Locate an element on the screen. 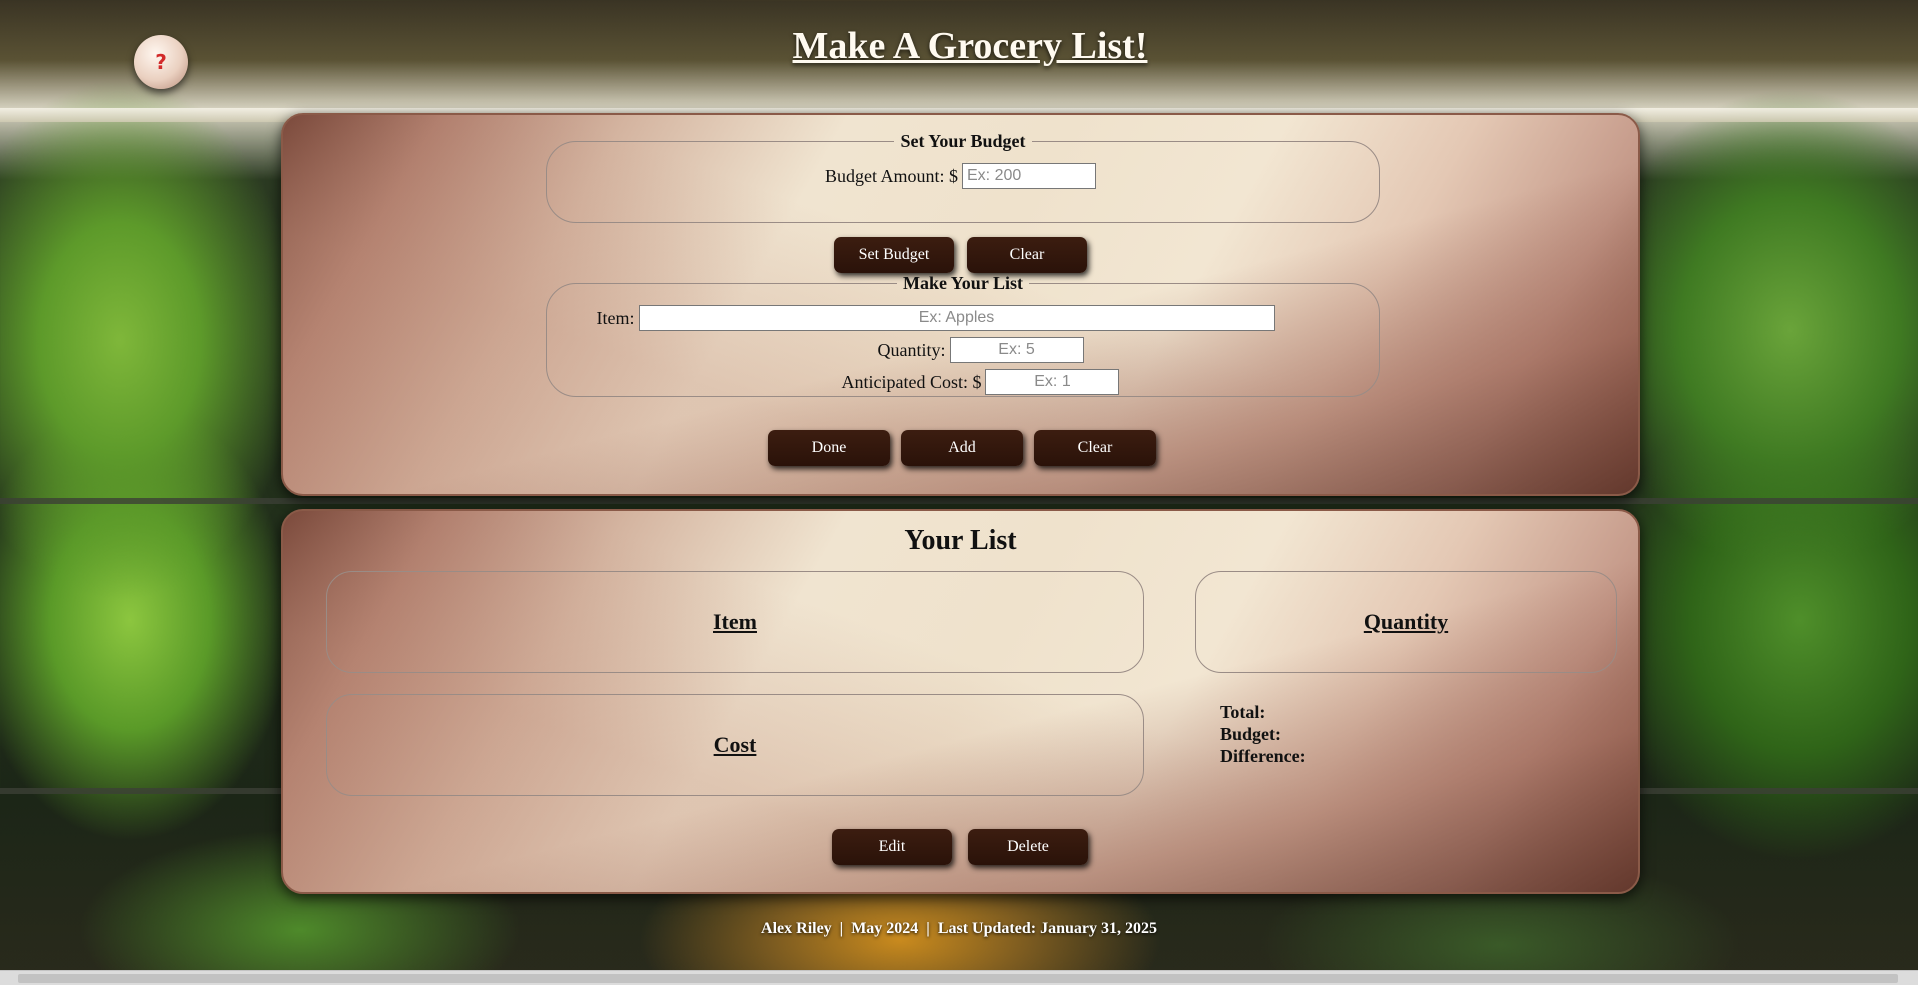 This screenshot has height=985, width=1918. horizontal-scrollbar is located at coordinates (959, 977).